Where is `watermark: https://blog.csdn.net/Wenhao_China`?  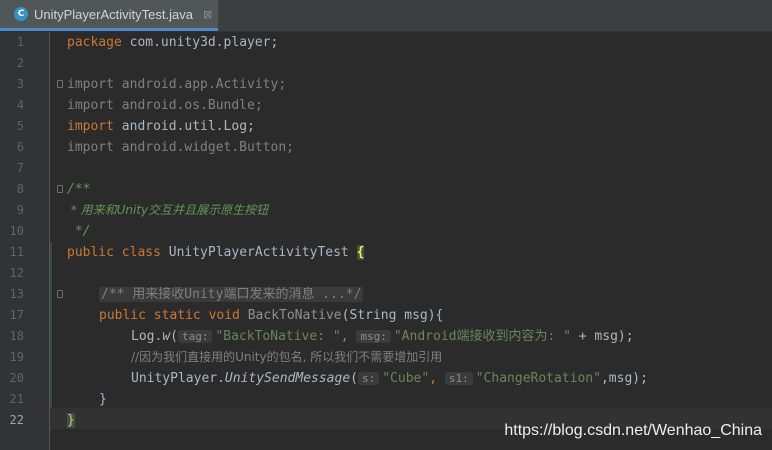 watermark: https://blog.csdn.net/Wenhao_China is located at coordinates (633, 430).